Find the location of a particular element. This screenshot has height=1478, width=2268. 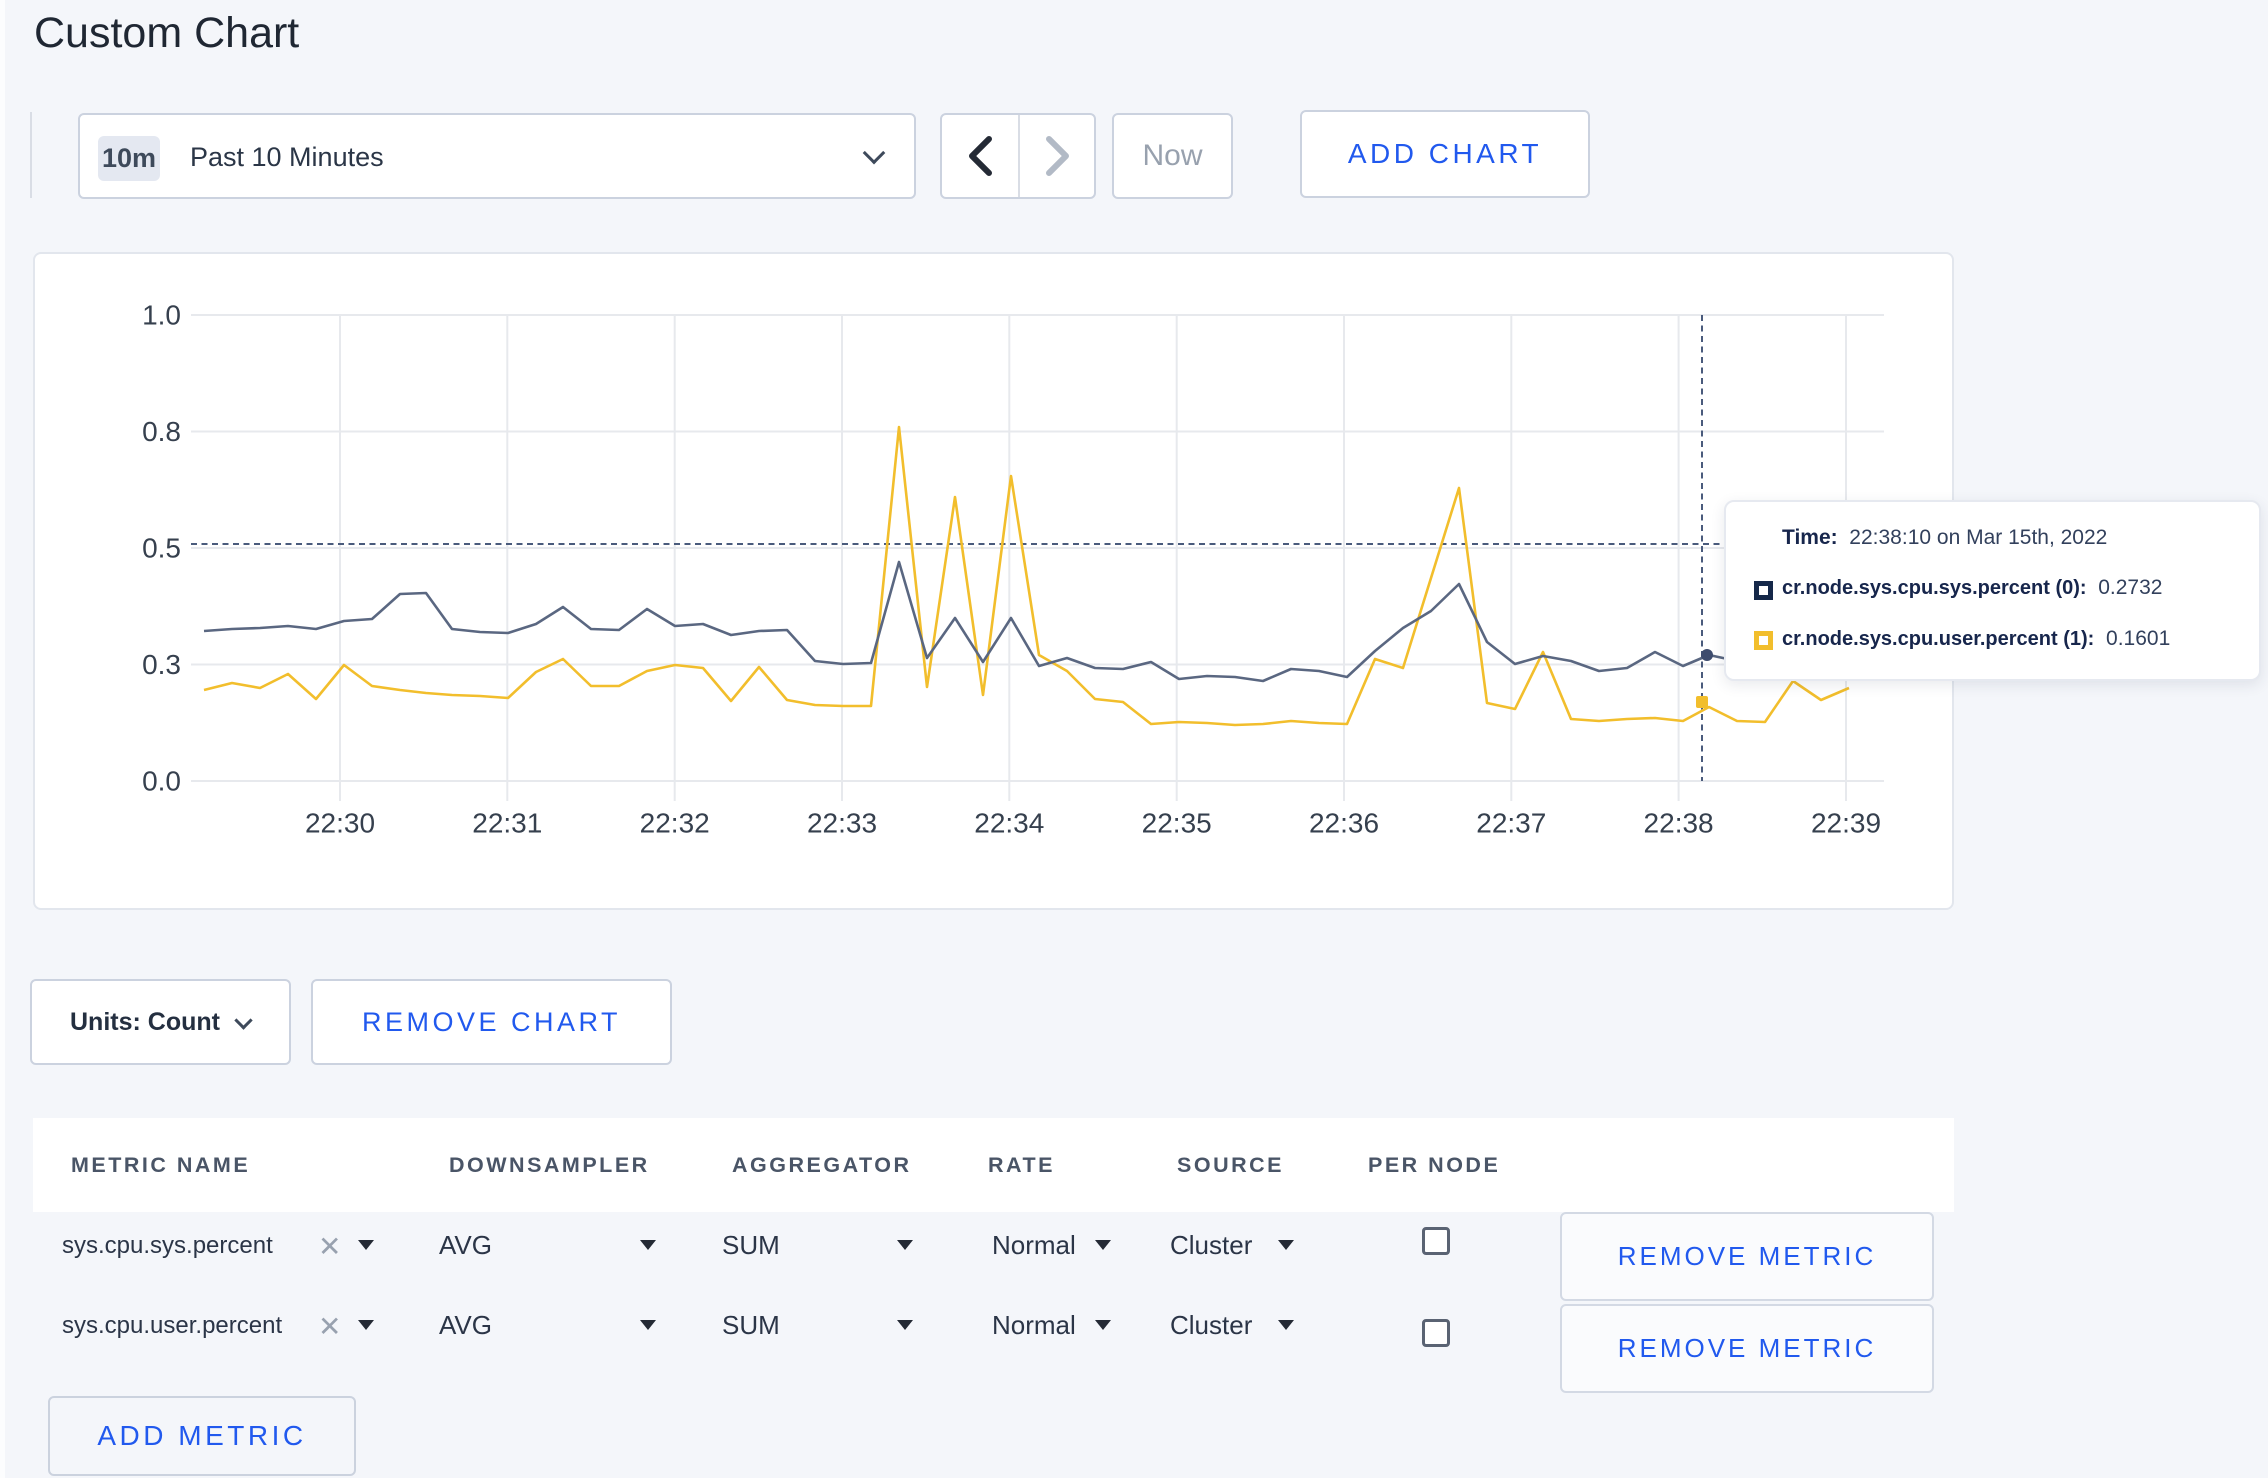

svg-text: 22:34 is located at coordinates (1009, 823).